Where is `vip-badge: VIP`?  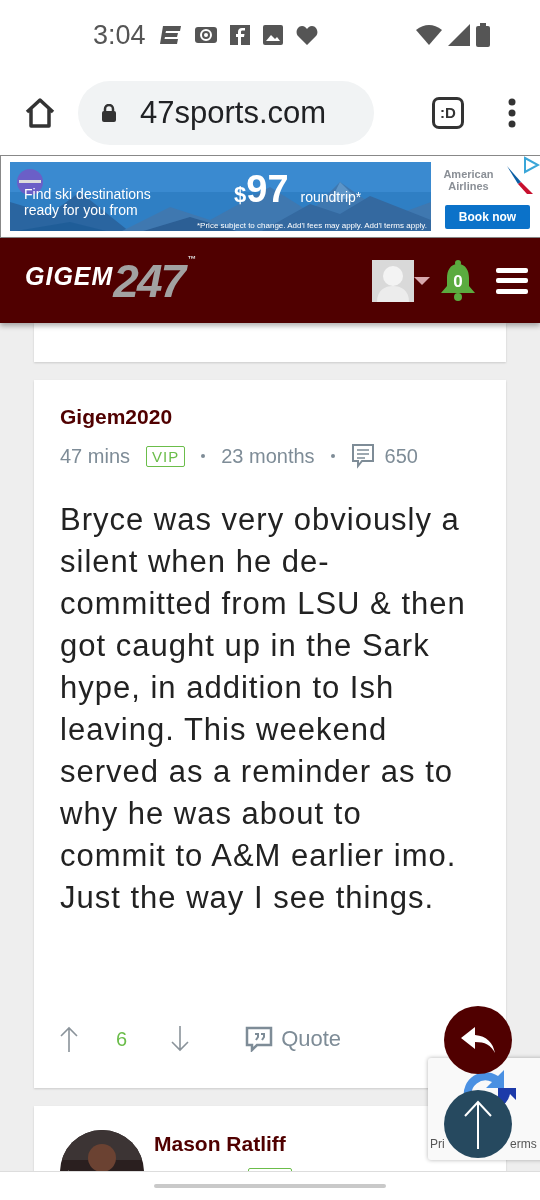
vip-badge: VIP is located at coordinates (166, 456).